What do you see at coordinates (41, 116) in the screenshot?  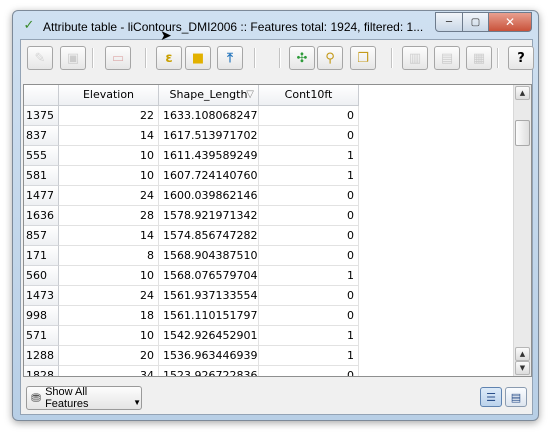 I see `row-number: 1375` at bounding box center [41, 116].